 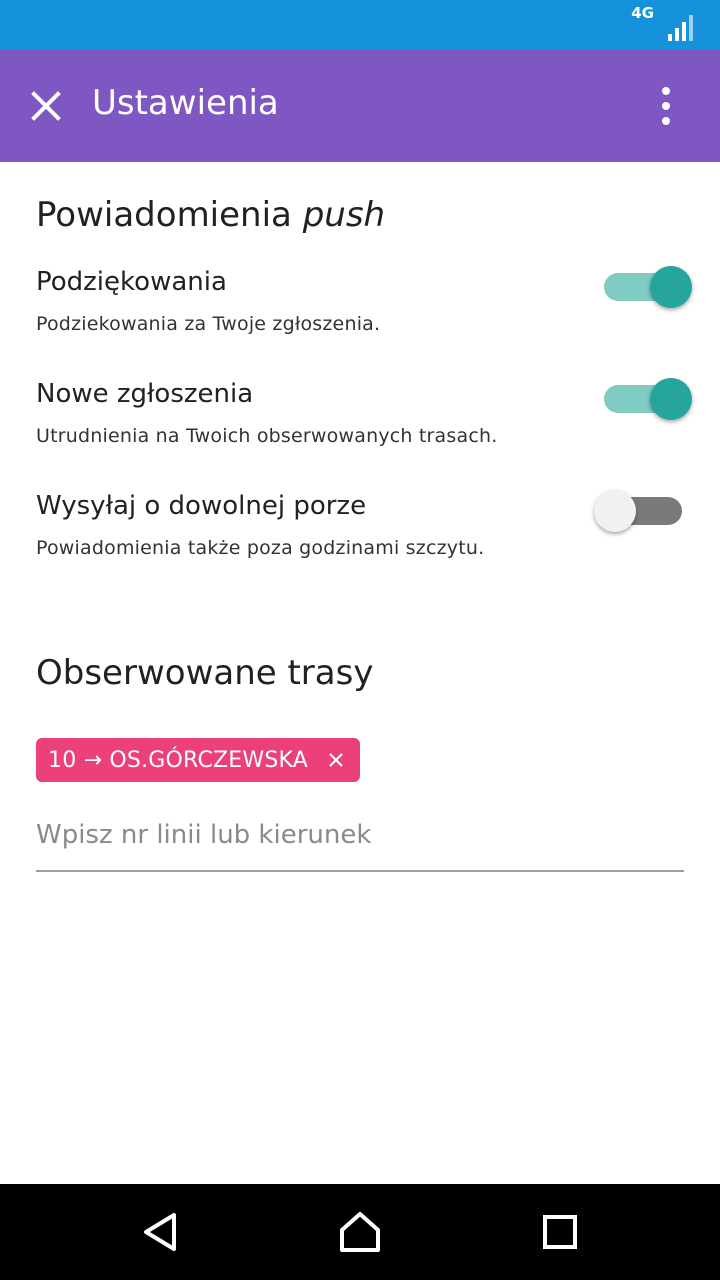 What do you see at coordinates (201, 506) in the screenshot?
I see `setting-label: Wysyłaj o dowolnej porze` at bounding box center [201, 506].